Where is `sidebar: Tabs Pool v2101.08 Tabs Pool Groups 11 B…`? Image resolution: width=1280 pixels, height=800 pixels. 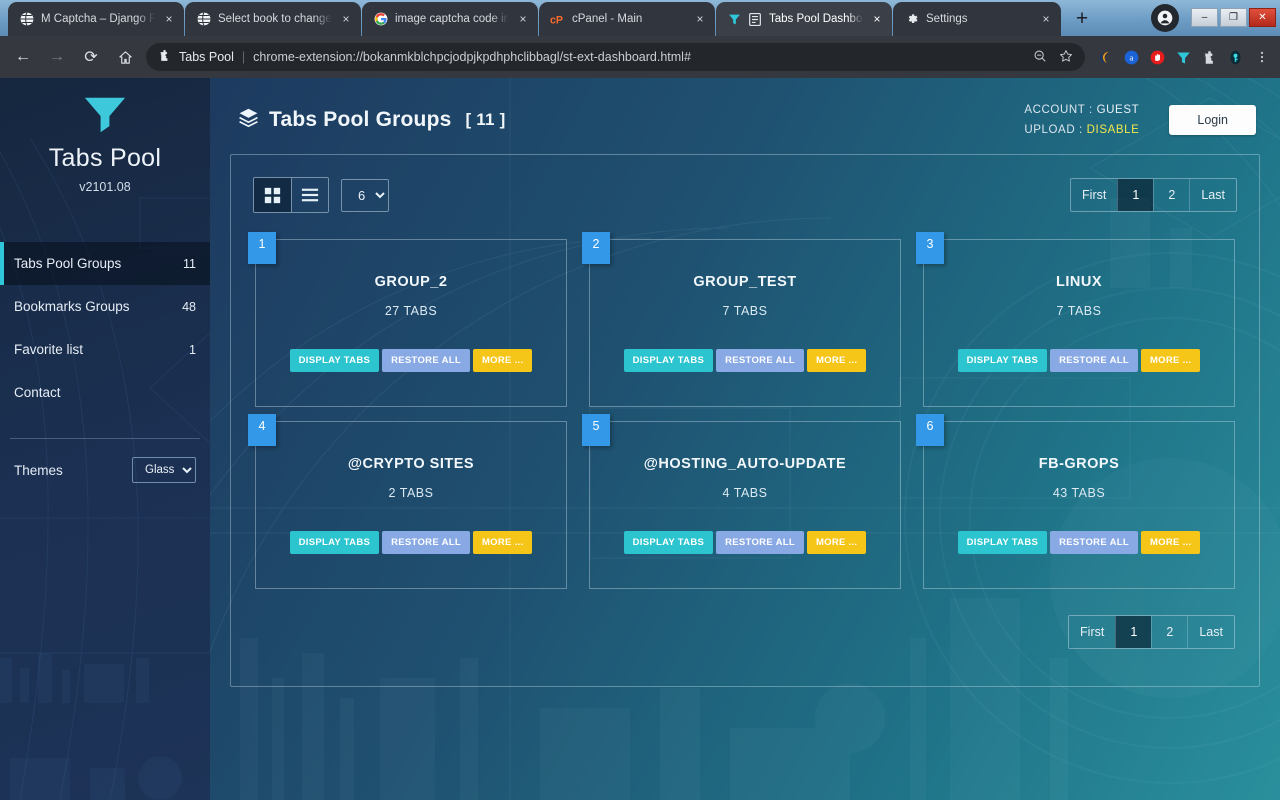 sidebar: Tabs Pool v2101.08 Tabs Pool Groups 11 B… is located at coordinates (105, 439).